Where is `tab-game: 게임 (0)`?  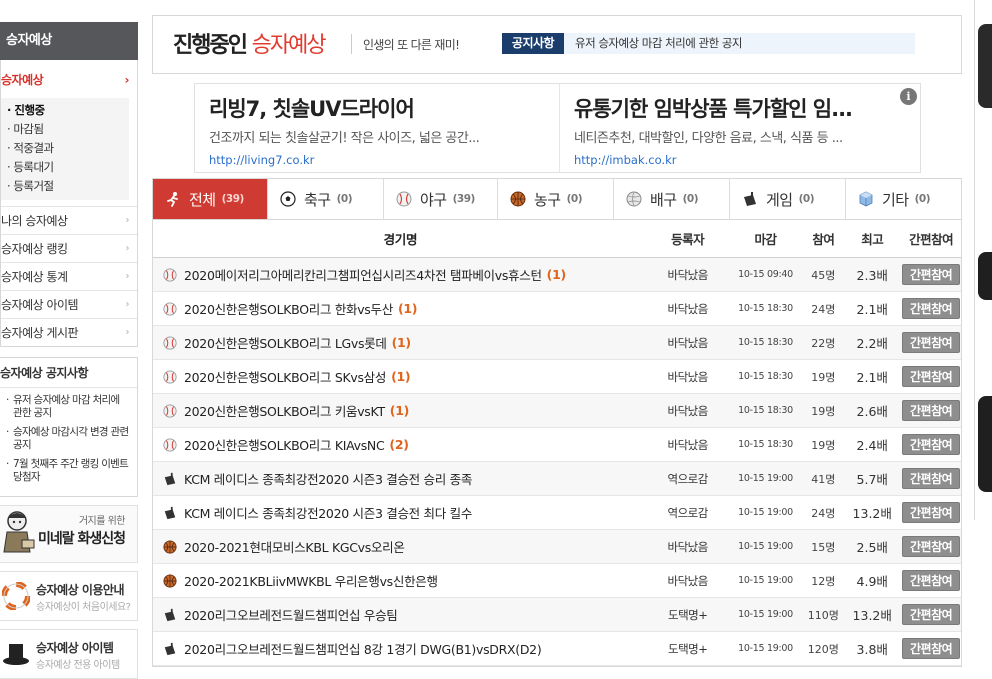
tab-game: 게임 (0) is located at coordinates (787, 199).